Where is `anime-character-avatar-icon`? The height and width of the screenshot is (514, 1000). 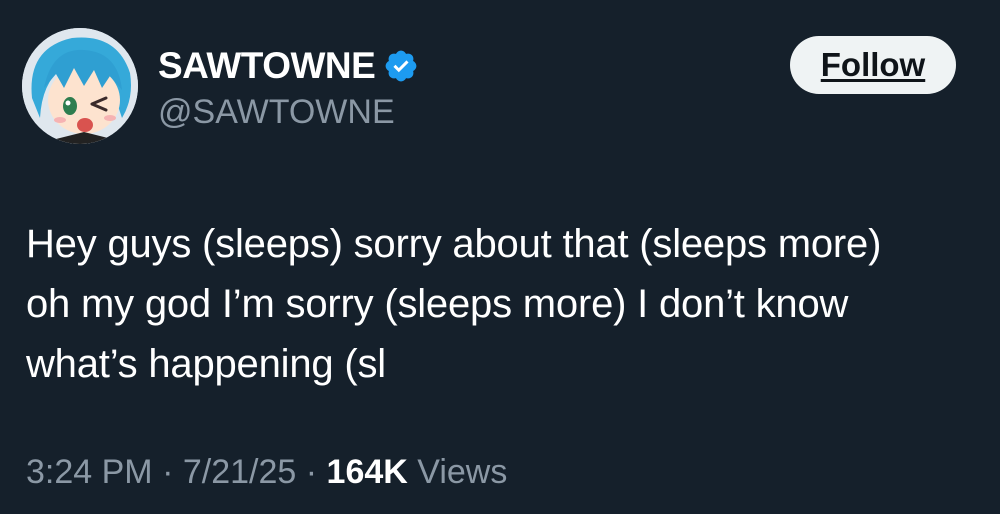 anime-character-avatar-icon is located at coordinates (80, 86).